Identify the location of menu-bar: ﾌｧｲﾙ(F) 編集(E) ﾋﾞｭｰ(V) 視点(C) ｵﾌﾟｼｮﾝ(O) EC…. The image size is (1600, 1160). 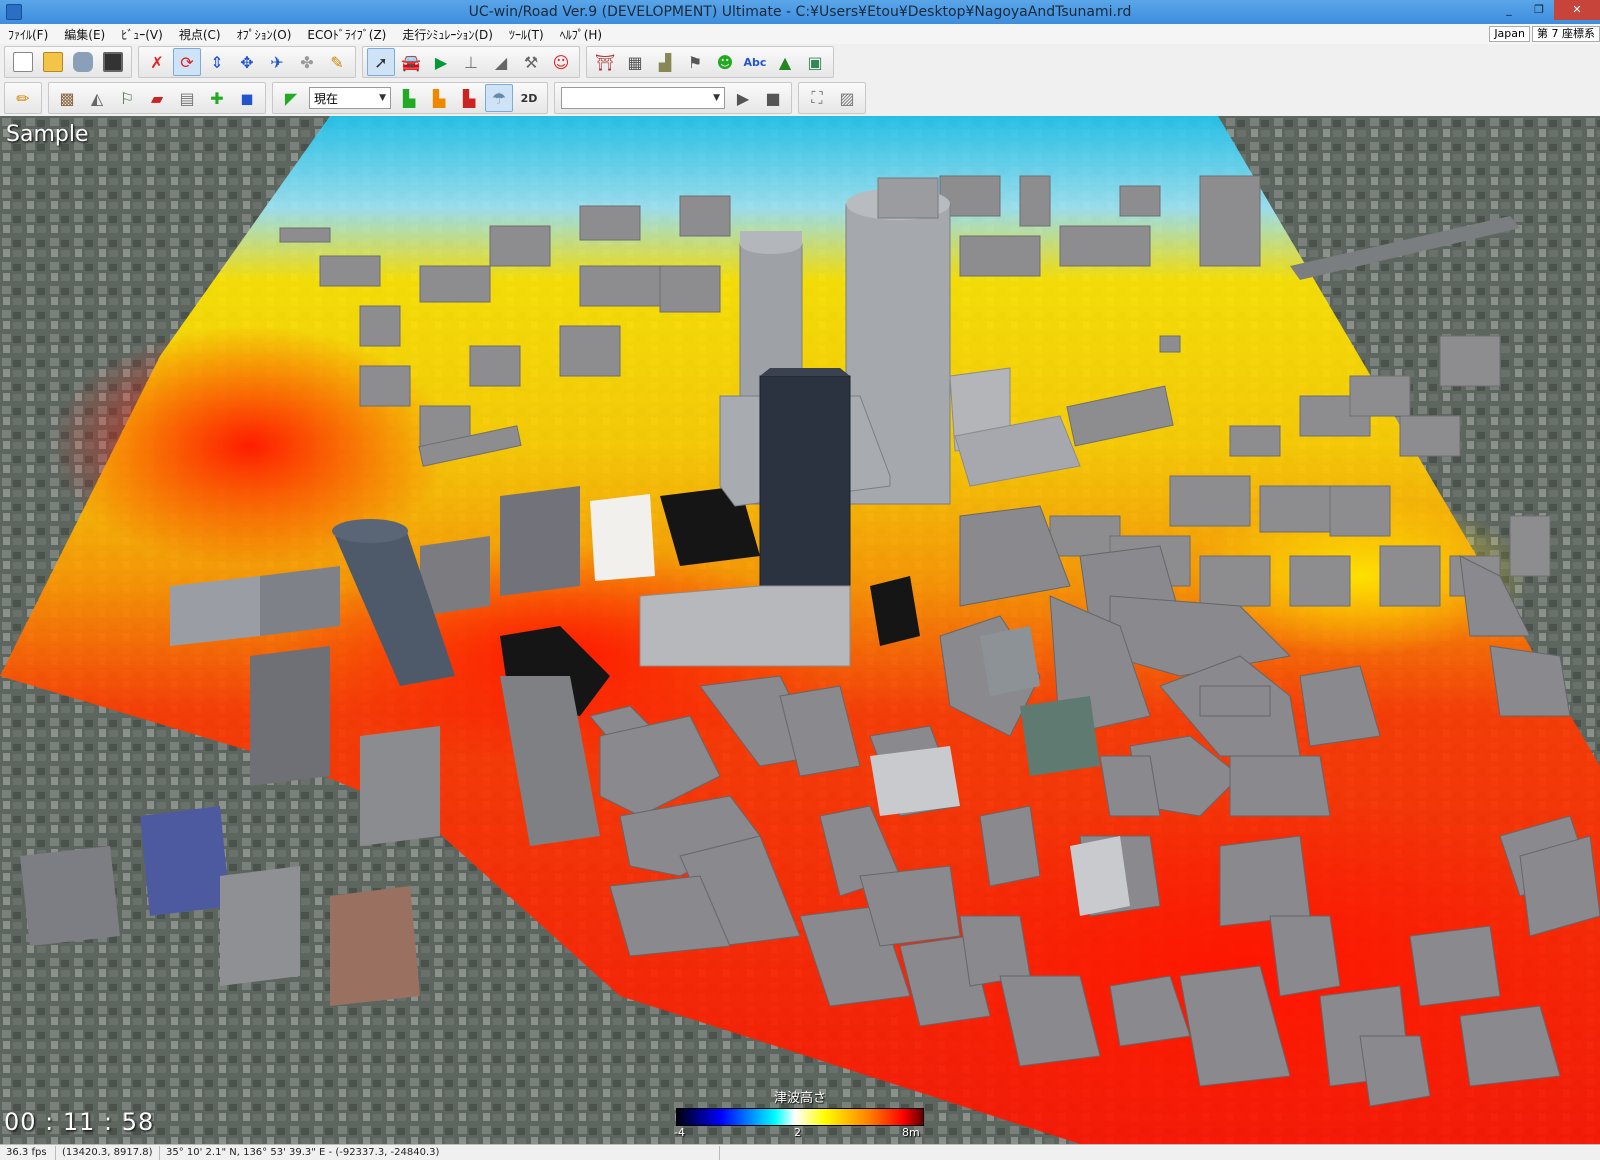
(800, 34).